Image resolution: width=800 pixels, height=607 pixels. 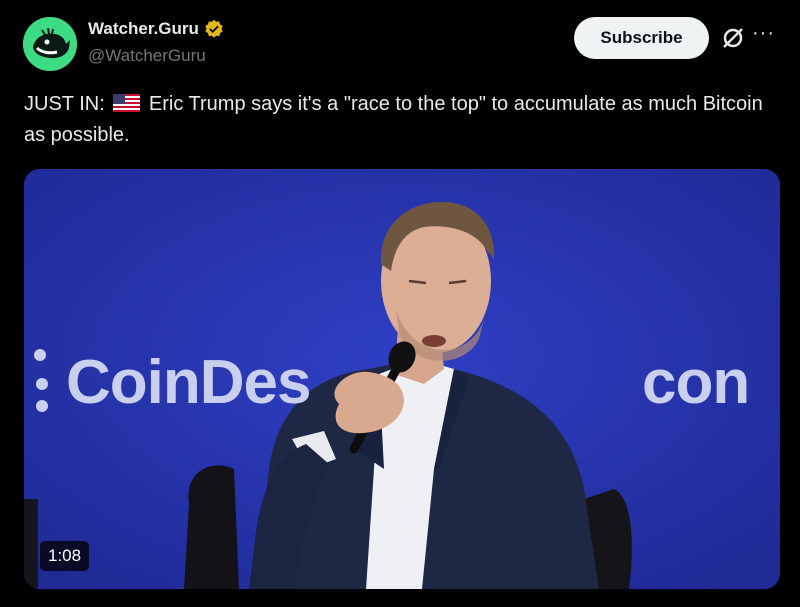 What do you see at coordinates (641, 38) in the screenshot?
I see `subscribe-button: Subscribe` at bounding box center [641, 38].